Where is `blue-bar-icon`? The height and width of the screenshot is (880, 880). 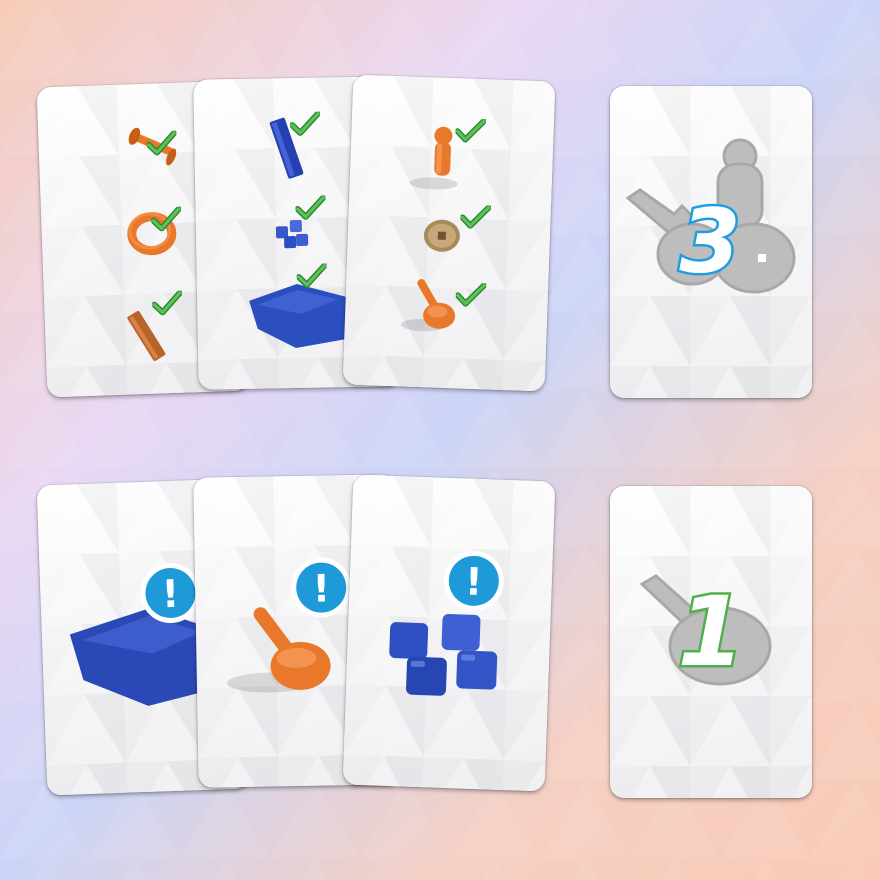 blue-bar-icon is located at coordinates (286, 148).